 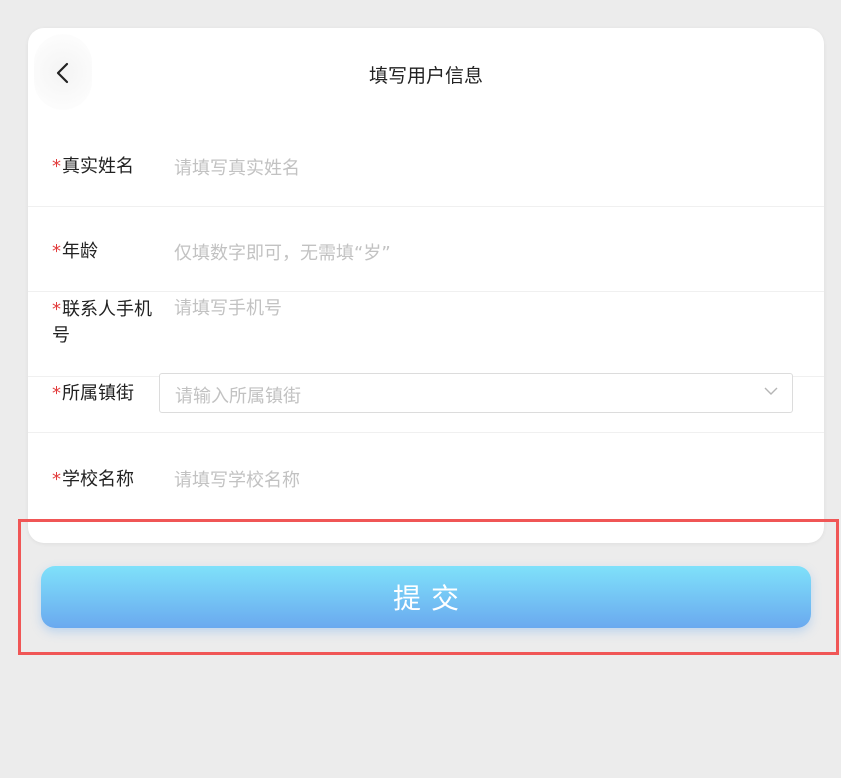 I want to click on school-name-input, so click(x=484, y=480).